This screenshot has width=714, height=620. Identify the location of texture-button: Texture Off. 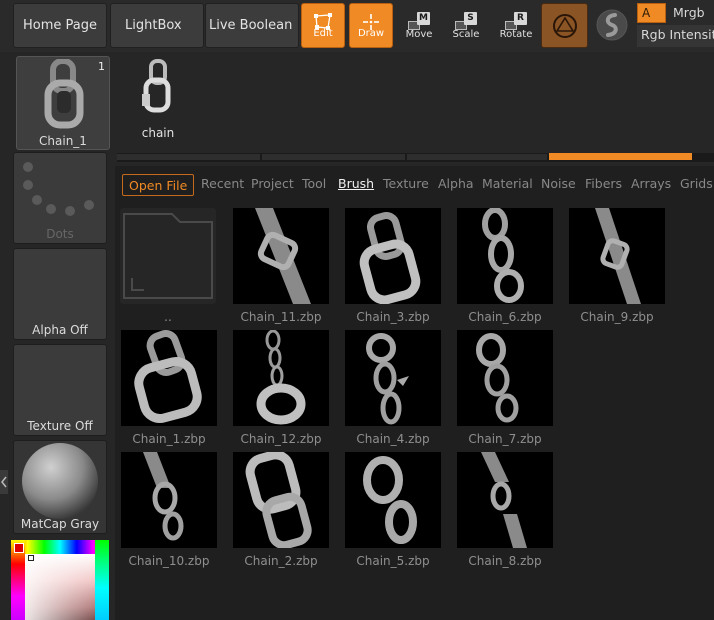
(60, 390).